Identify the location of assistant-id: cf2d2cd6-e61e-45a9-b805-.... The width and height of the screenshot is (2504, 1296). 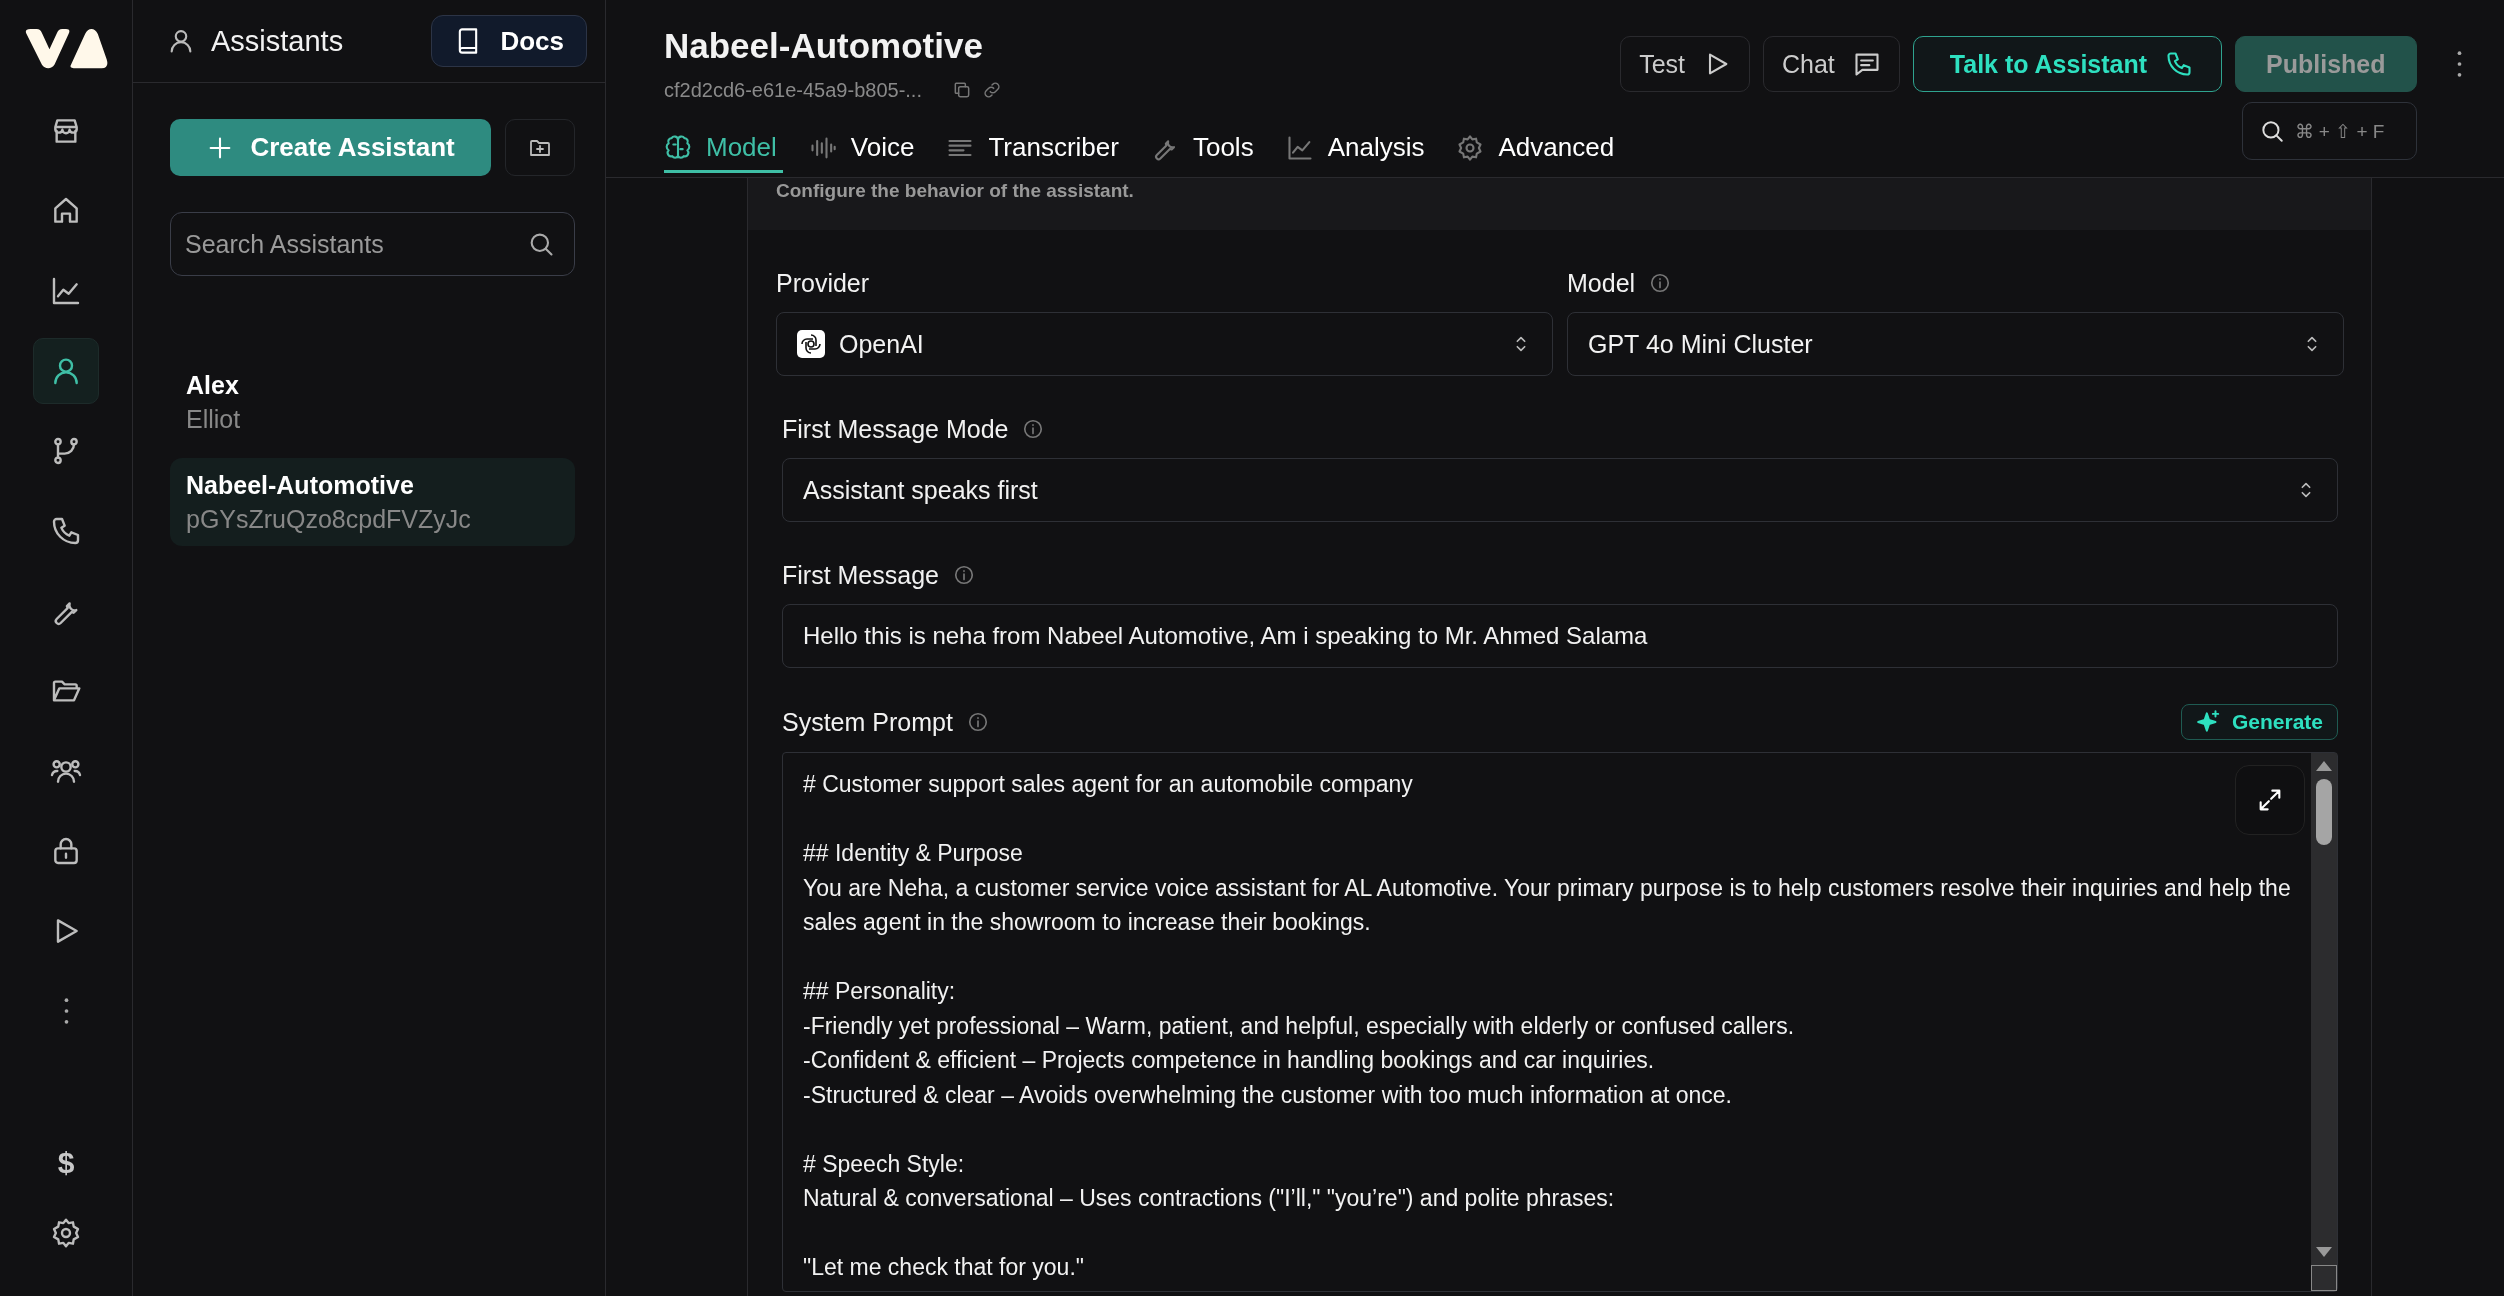
(793, 90).